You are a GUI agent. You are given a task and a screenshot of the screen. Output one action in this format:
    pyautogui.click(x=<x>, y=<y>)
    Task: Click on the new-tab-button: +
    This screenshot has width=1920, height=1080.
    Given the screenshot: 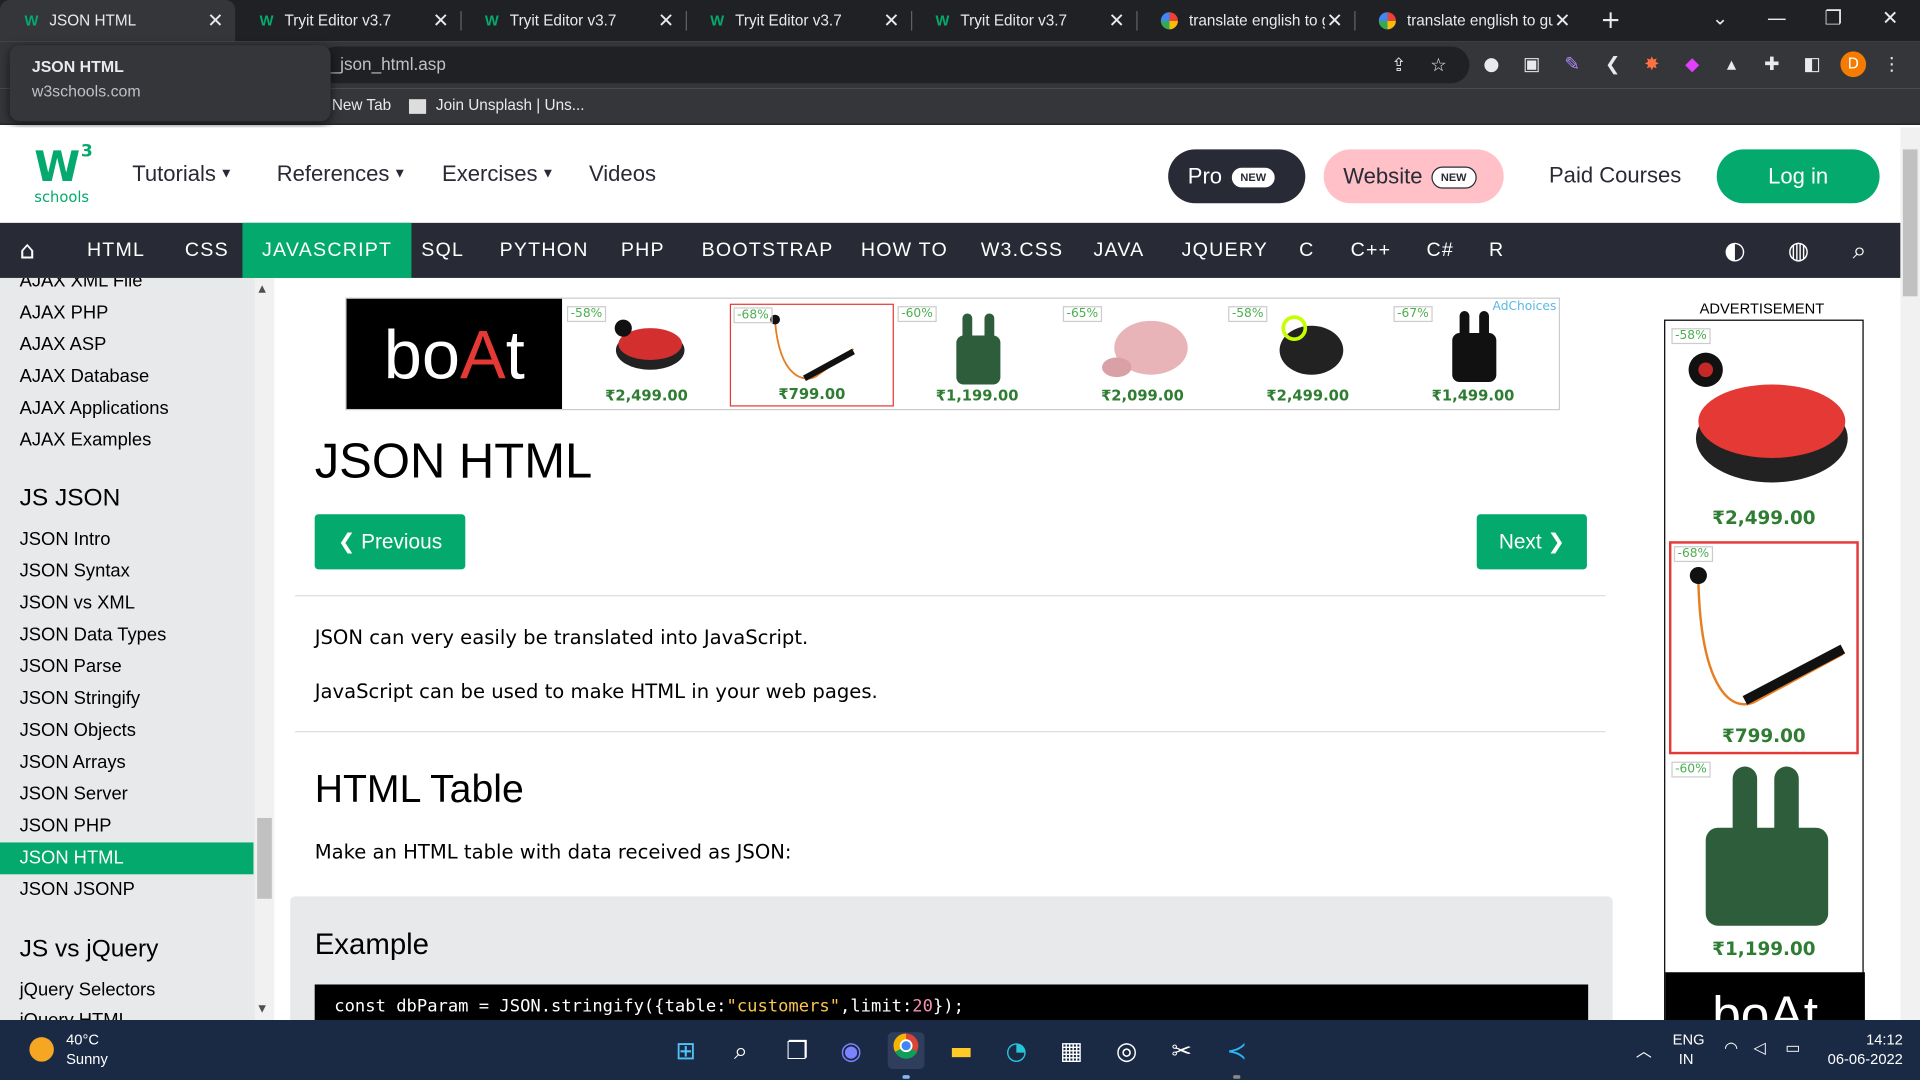 What is the action you would take?
    pyautogui.click(x=1610, y=19)
    